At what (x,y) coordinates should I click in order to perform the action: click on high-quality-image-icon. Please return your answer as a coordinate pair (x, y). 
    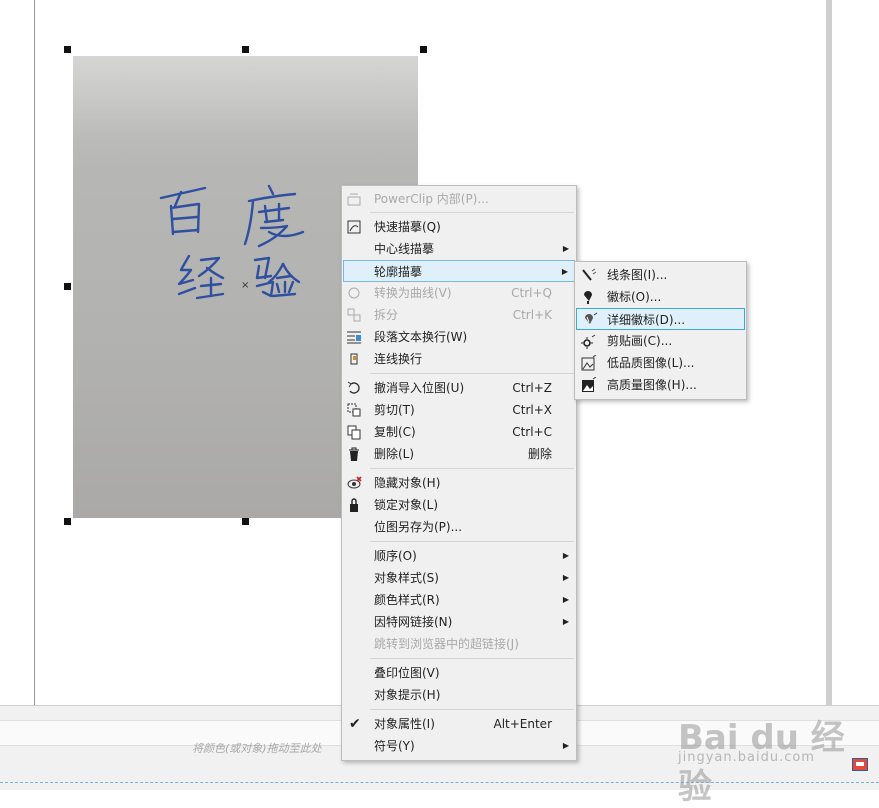
    Looking at the image, I should click on (589, 384).